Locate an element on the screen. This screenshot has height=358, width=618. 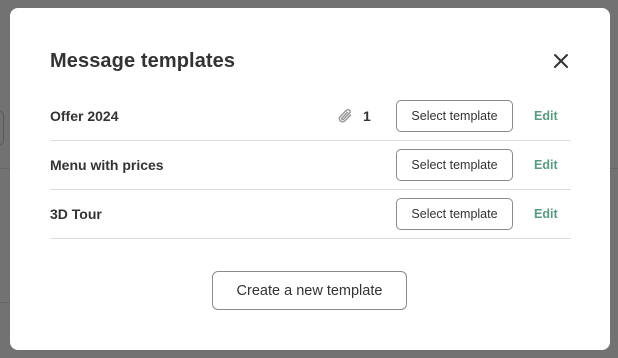
create-template-button: Create a new template is located at coordinates (309, 290).